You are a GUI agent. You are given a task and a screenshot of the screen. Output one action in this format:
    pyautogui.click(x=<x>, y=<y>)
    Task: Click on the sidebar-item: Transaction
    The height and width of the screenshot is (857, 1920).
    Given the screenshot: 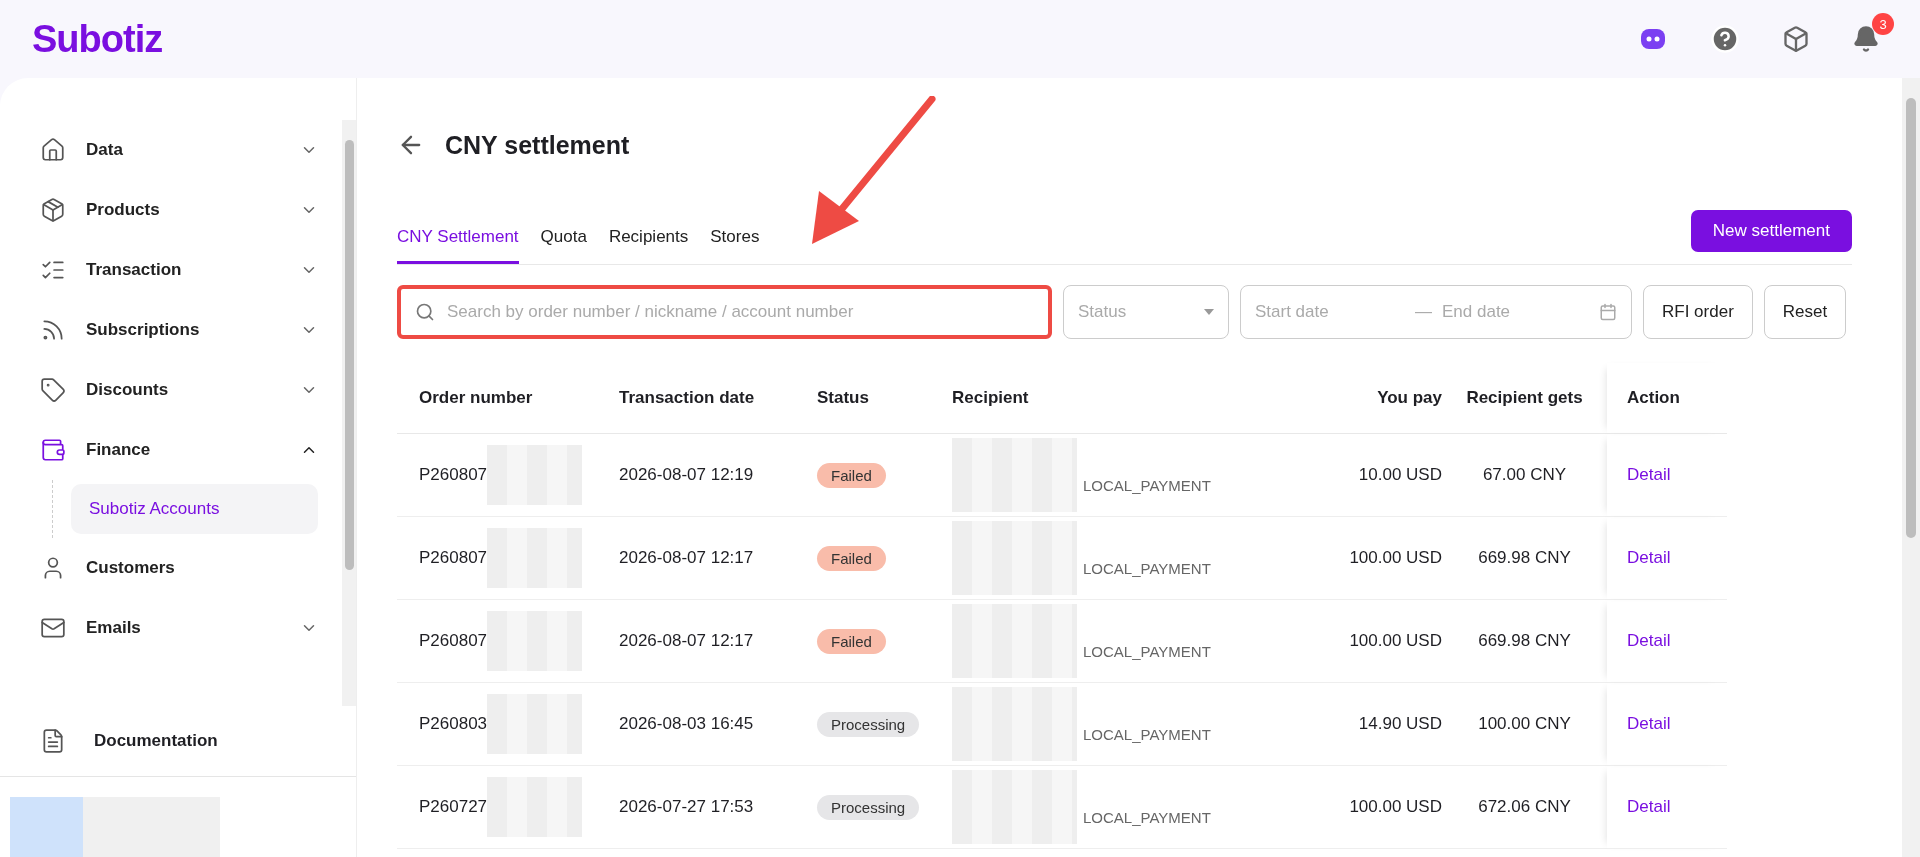 What is the action you would take?
    pyautogui.click(x=179, y=270)
    